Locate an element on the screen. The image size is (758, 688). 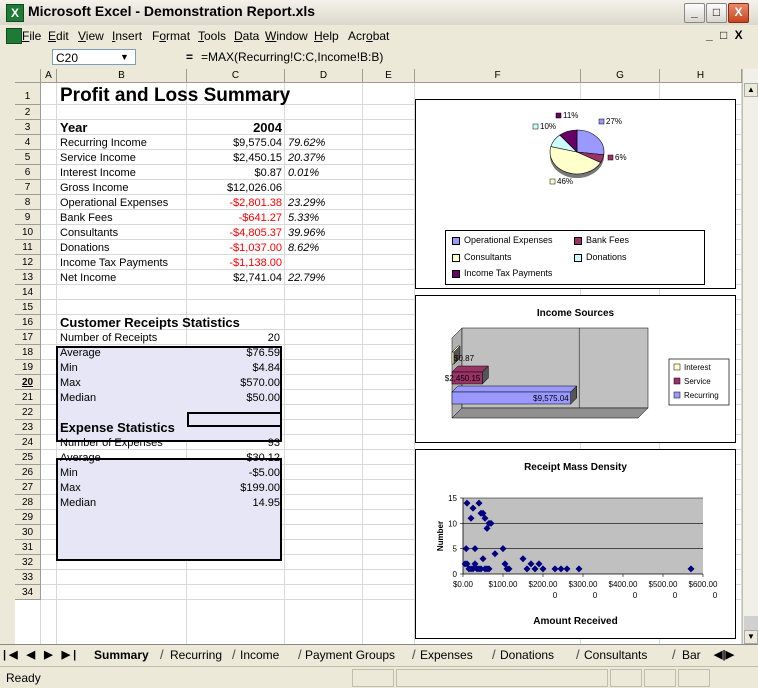
active-cell-c20 is located at coordinates (234, 419).